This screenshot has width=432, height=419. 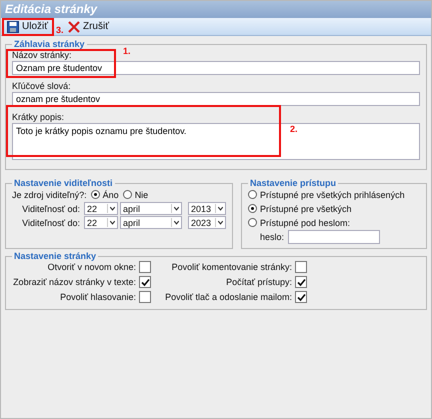 I want to click on cancel-button: Zrušiť, so click(x=88, y=26).